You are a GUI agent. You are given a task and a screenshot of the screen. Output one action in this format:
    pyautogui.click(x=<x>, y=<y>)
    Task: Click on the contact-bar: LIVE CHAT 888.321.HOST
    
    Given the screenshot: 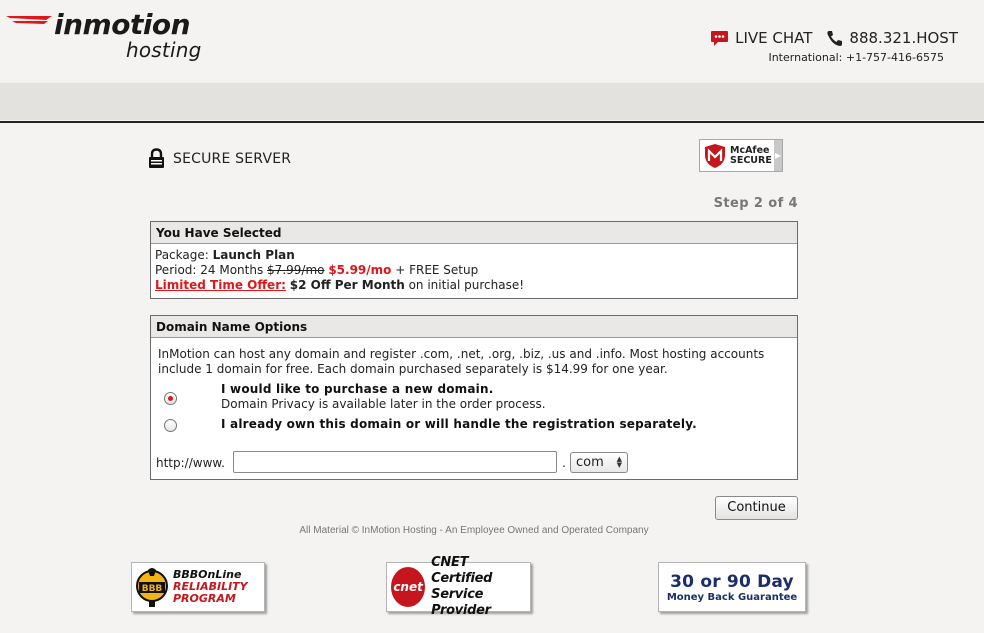 What is the action you would take?
    pyautogui.click(x=834, y=38)
    